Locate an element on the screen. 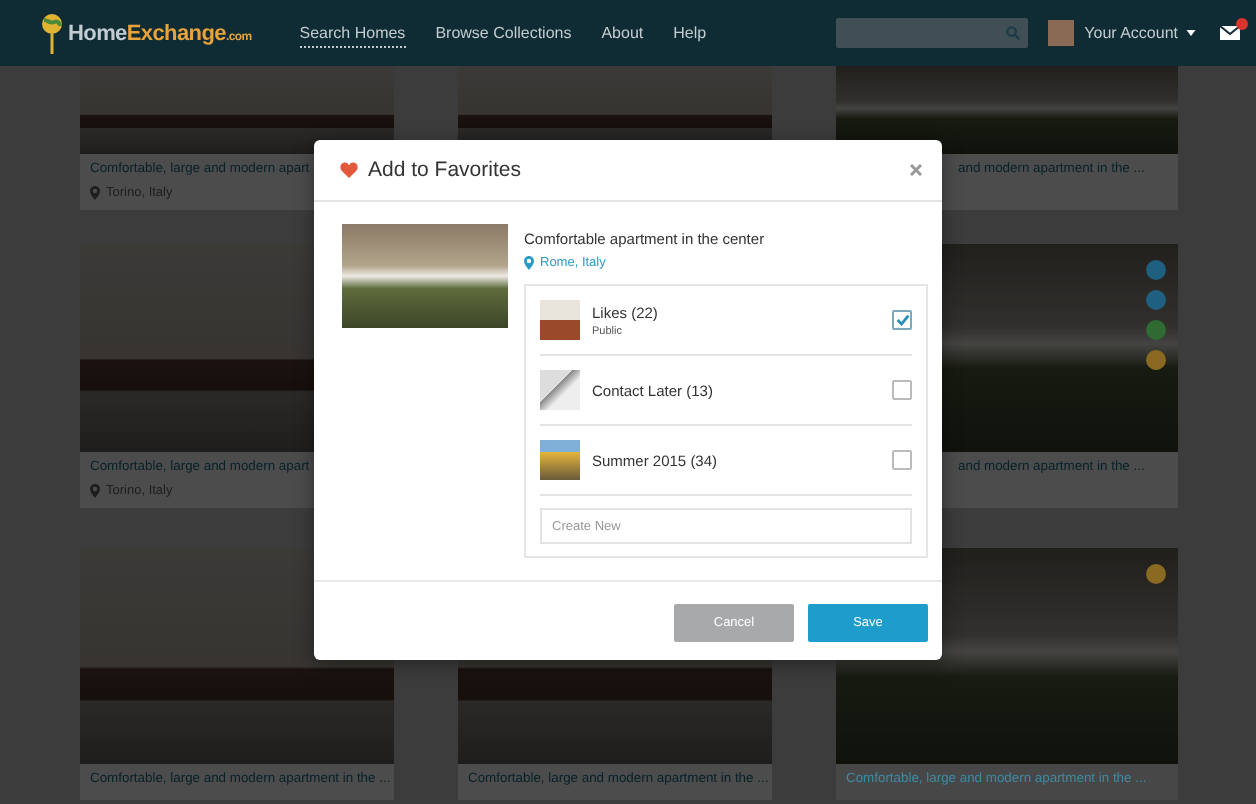 This screenshot has width=1256, height=804. nav-link: Help is located at coordinates (690, 33).